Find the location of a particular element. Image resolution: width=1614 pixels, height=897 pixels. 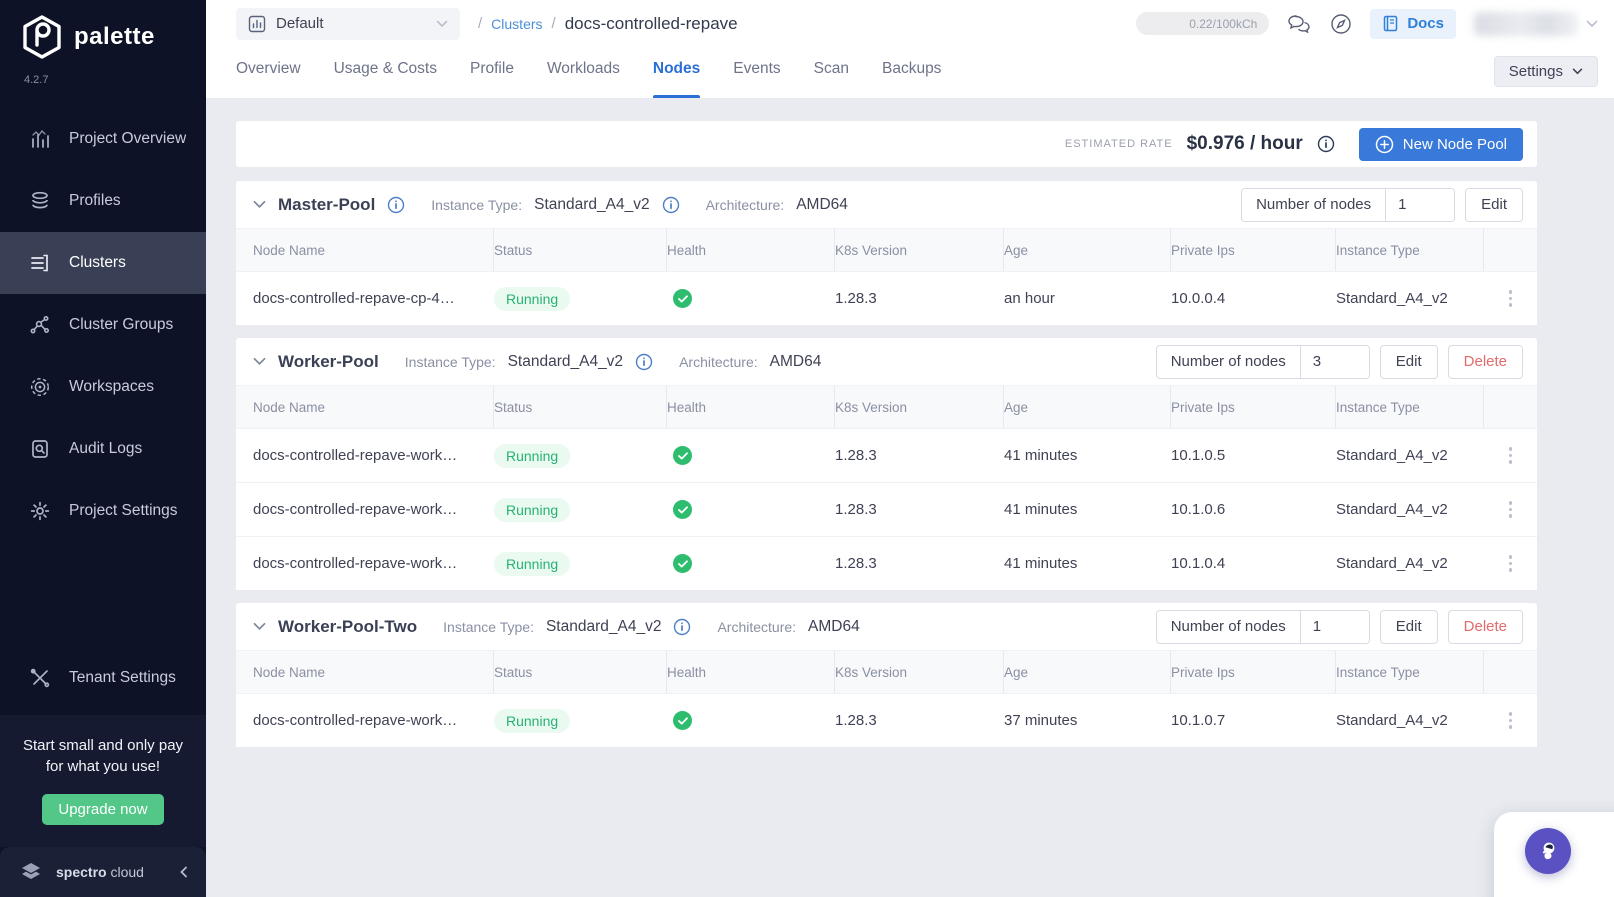

tab-usage-costs: Usage & Costs is located at coordinates (385, 72).